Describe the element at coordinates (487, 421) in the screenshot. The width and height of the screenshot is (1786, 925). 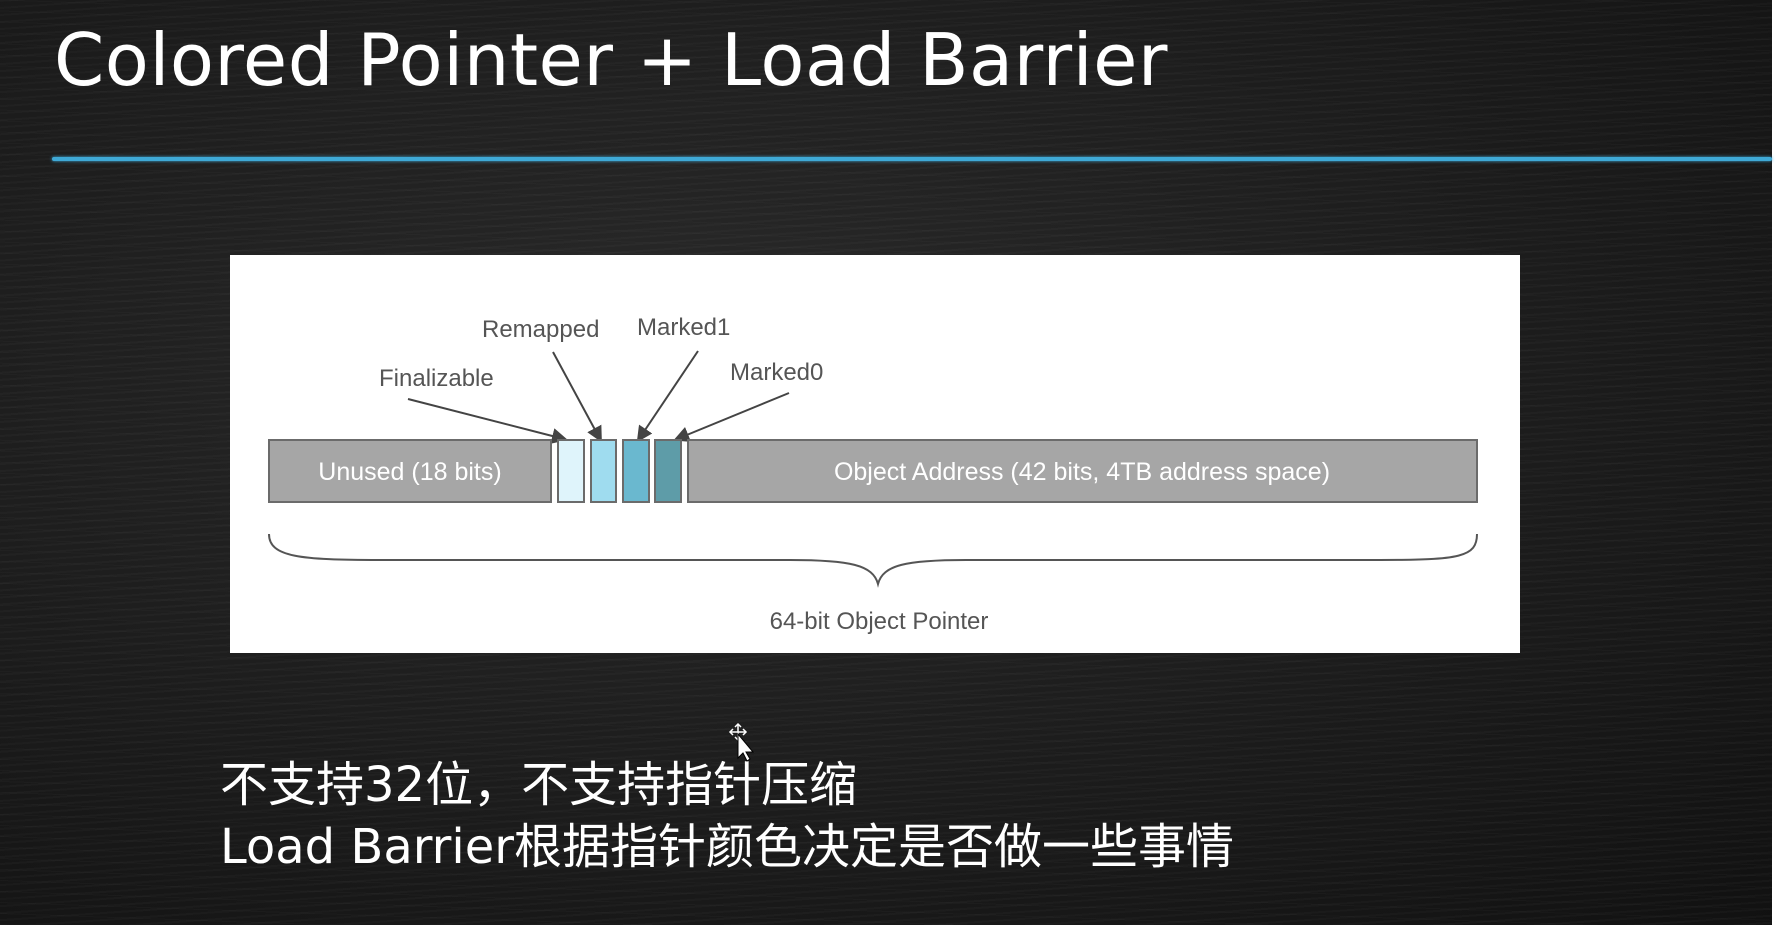
I see `arrow-finalizable` at that location.